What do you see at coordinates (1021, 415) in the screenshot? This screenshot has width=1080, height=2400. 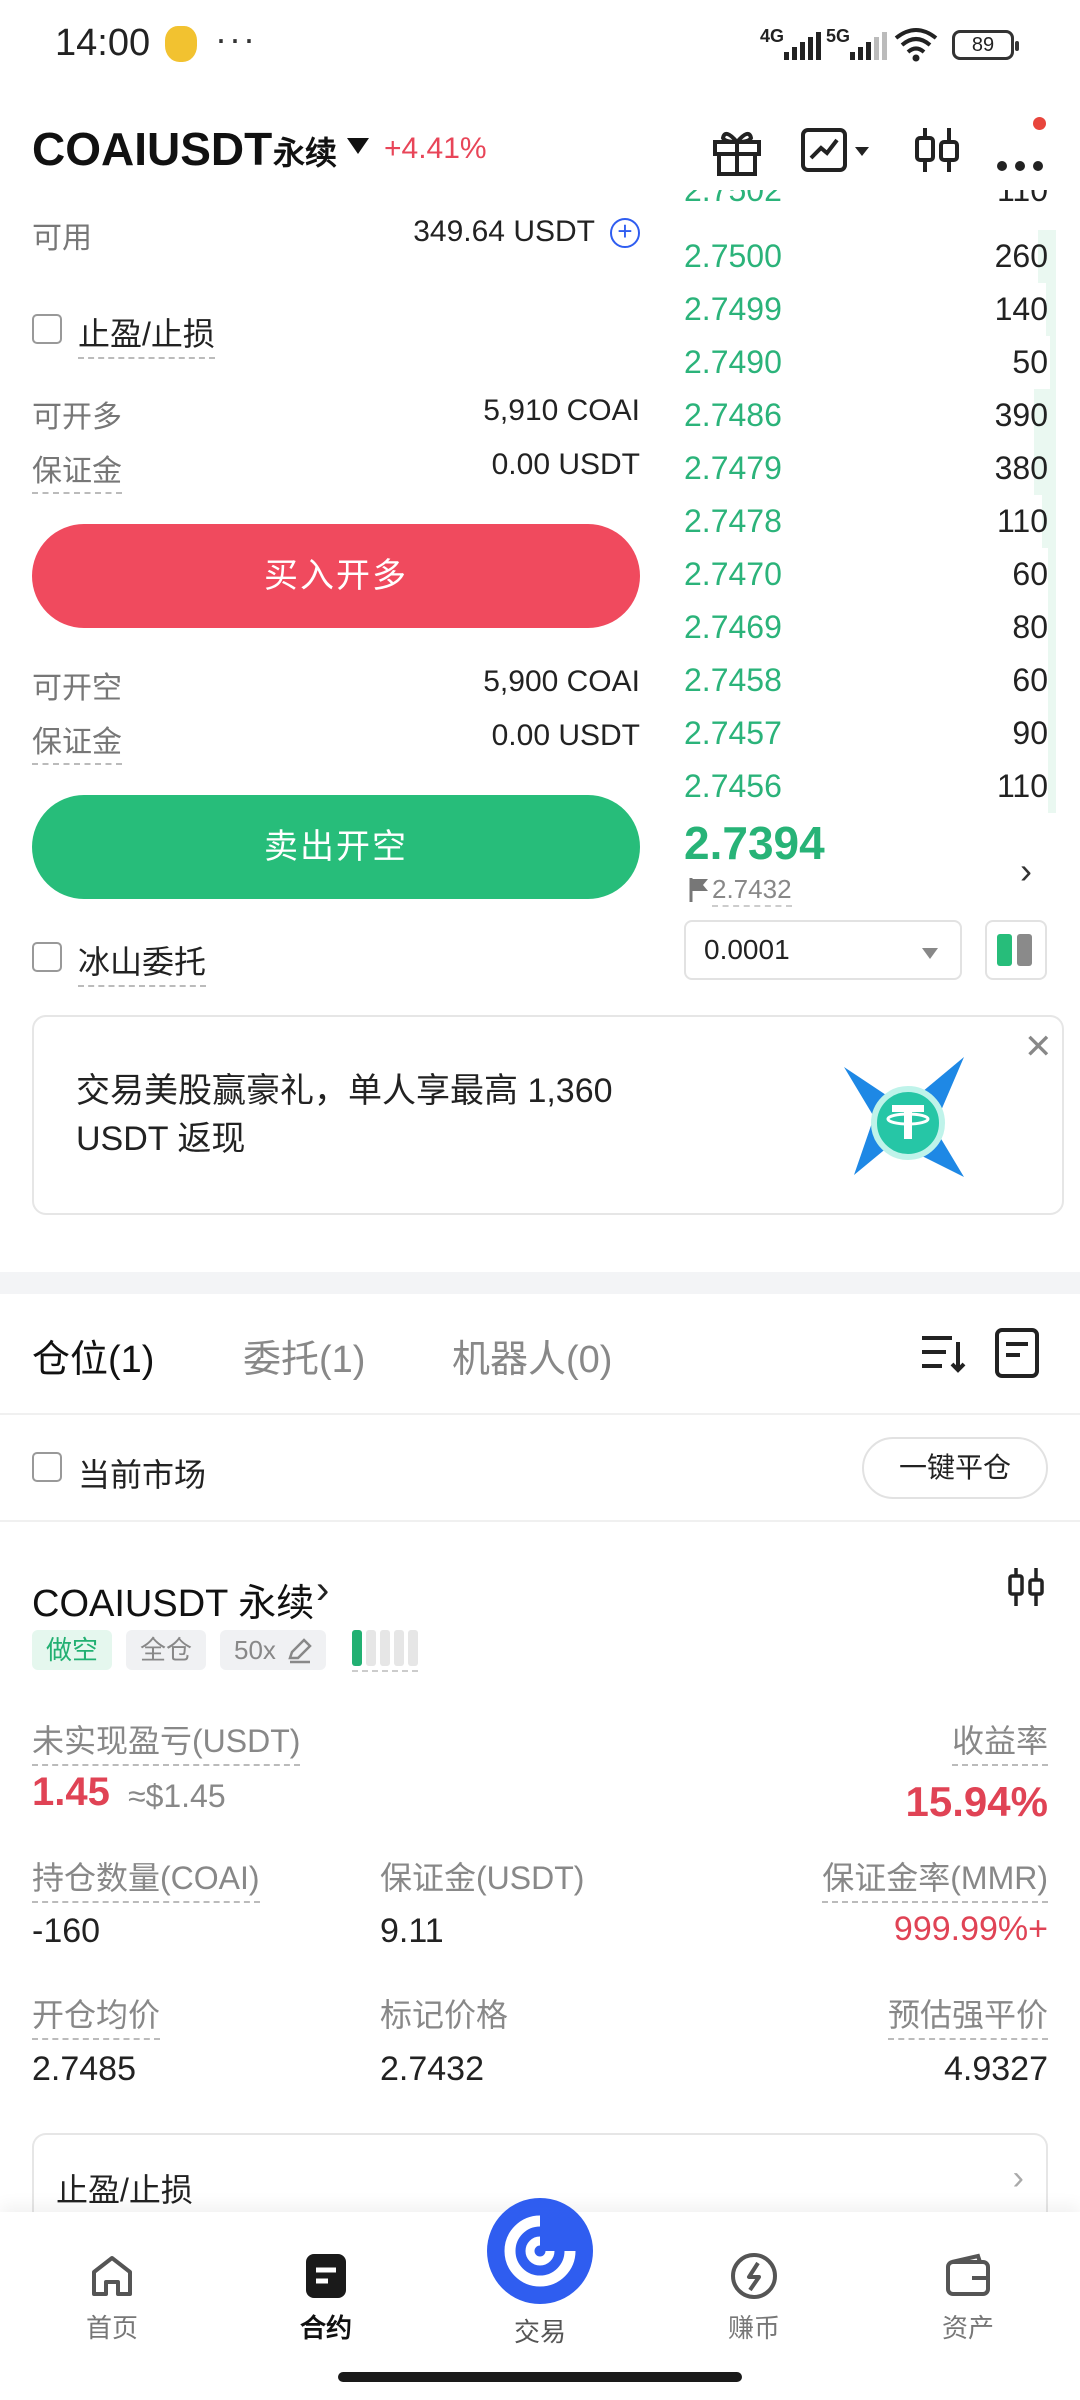 I see `order-book-qty: 390` at bounding box center [1021, 415].